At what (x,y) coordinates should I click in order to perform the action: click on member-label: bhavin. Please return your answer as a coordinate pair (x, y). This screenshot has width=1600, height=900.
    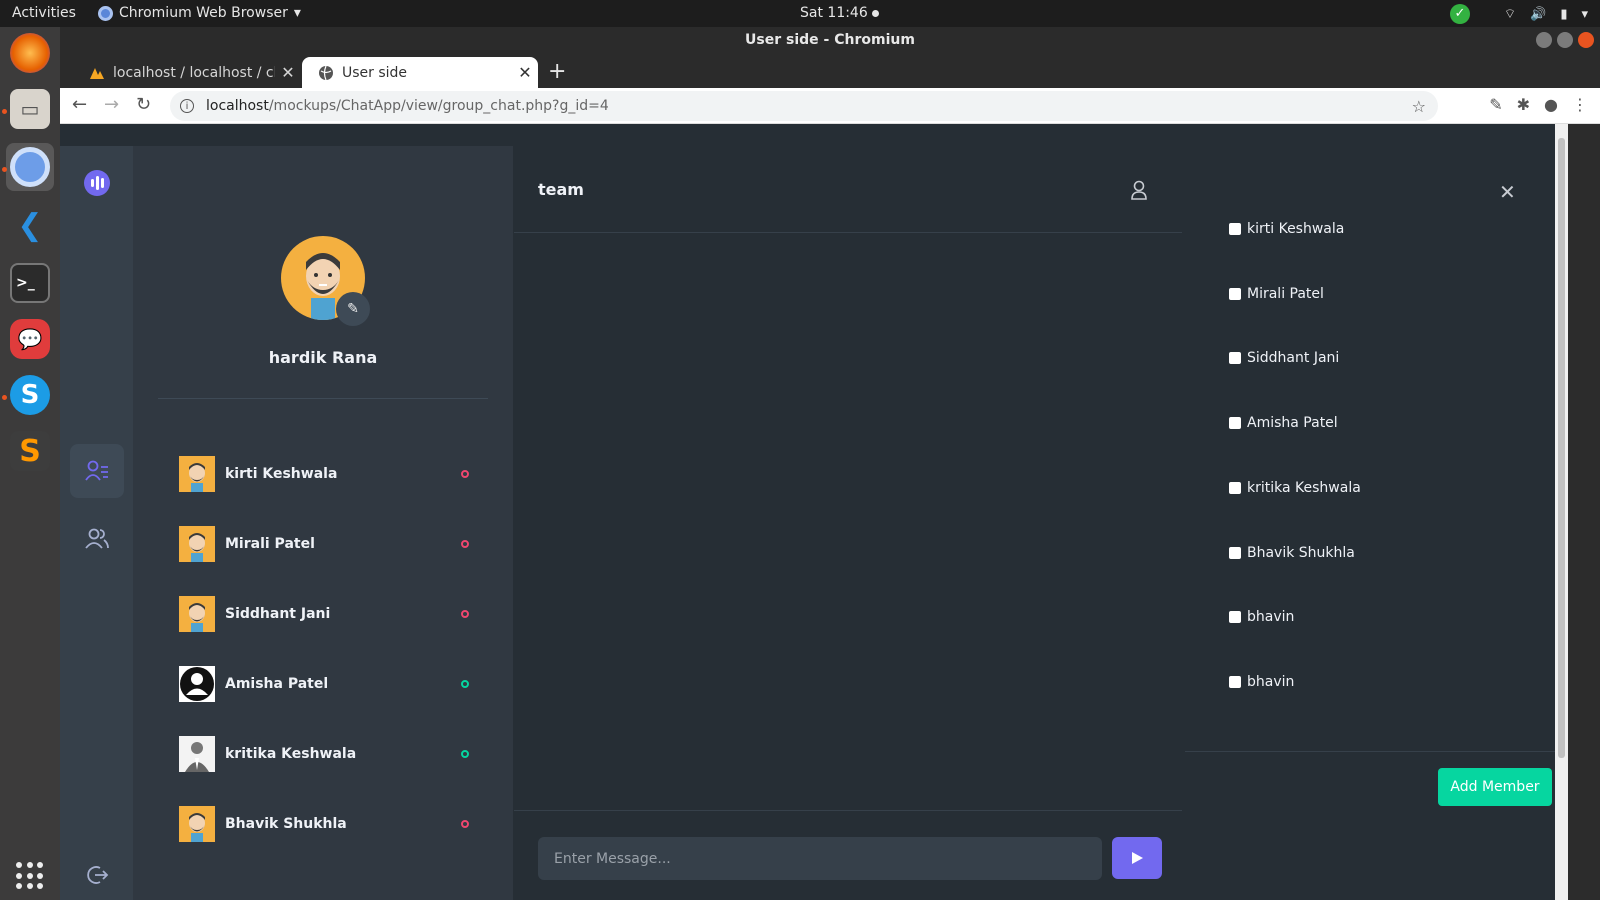
    Looking at the image, I should click on (1271, 681).